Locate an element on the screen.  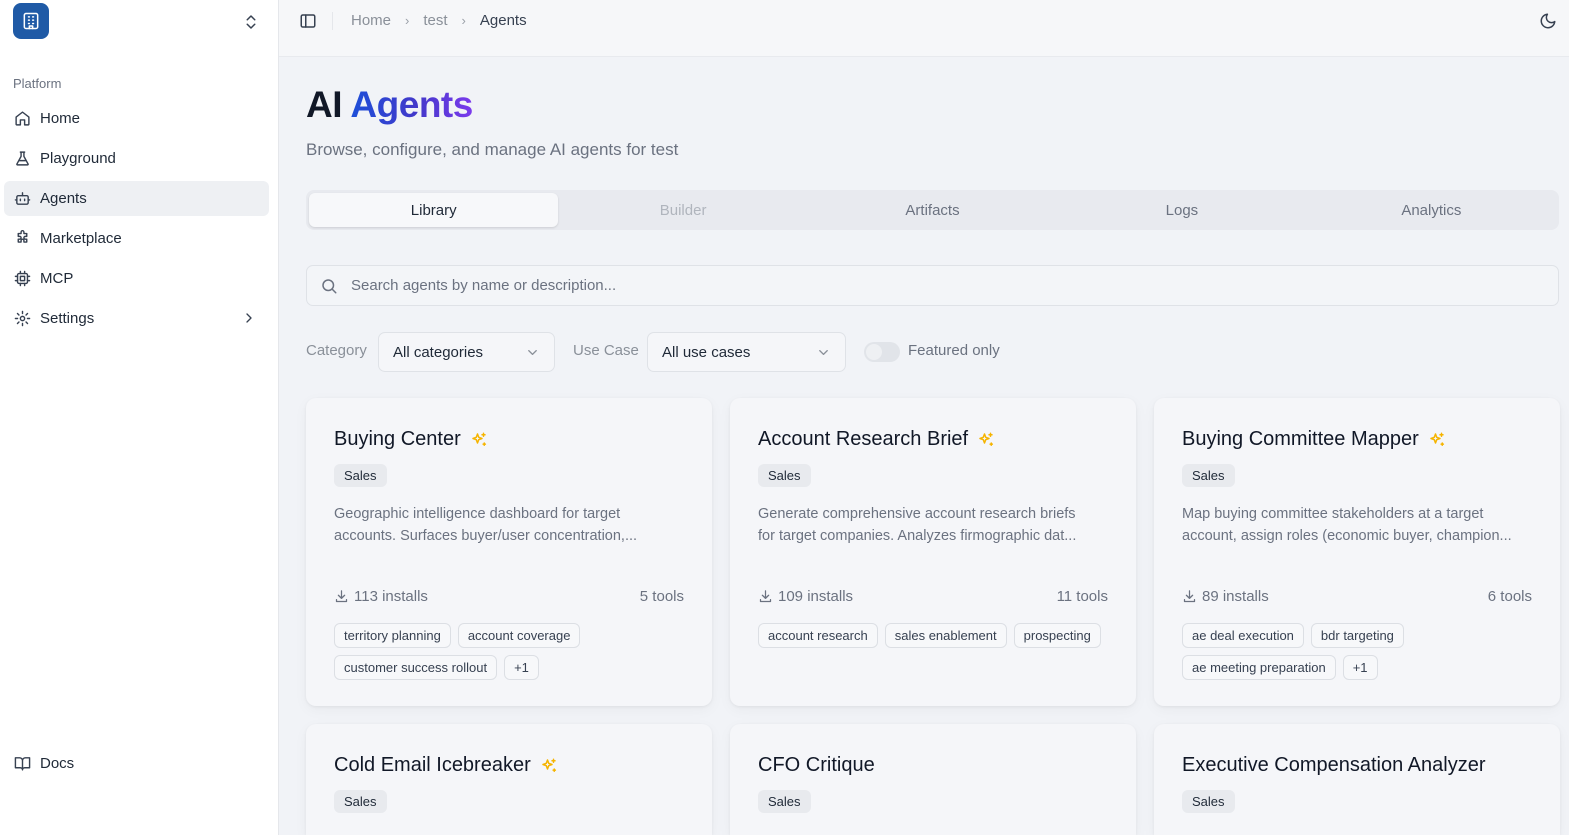
toggle-knob is located at coordinates (874, 352).